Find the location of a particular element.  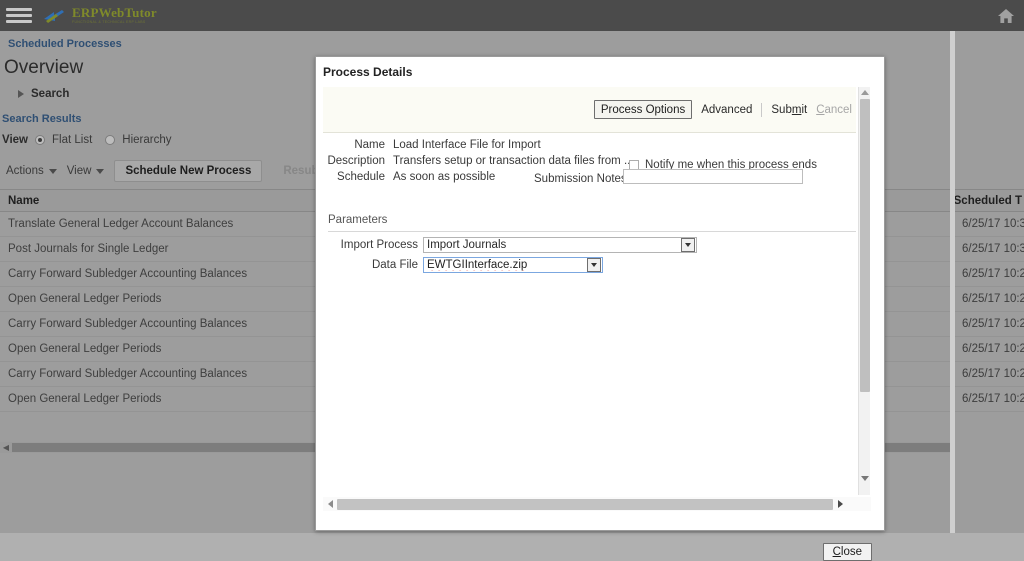

radio-flat-list-label: Flat List is located at coordinates (72, 140).